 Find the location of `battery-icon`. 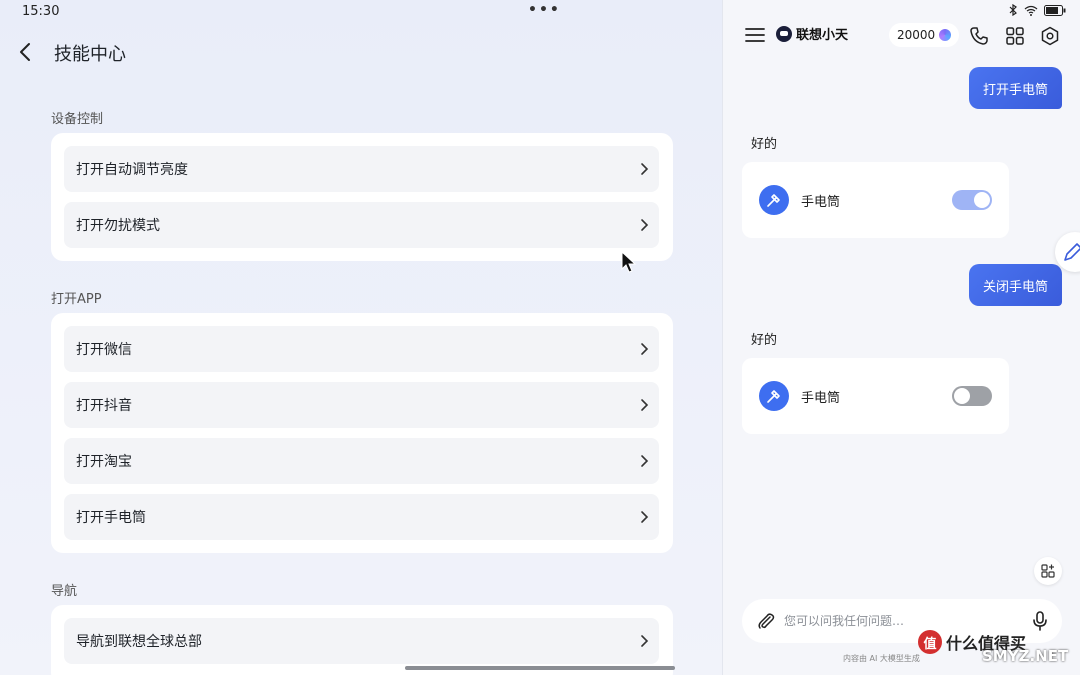

battery-icon is located at coordinates (1055, 10).